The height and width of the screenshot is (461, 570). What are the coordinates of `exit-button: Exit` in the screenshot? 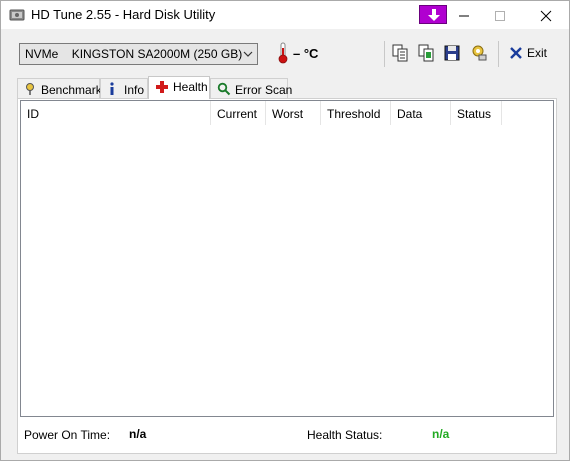 It's located at (529, 54).